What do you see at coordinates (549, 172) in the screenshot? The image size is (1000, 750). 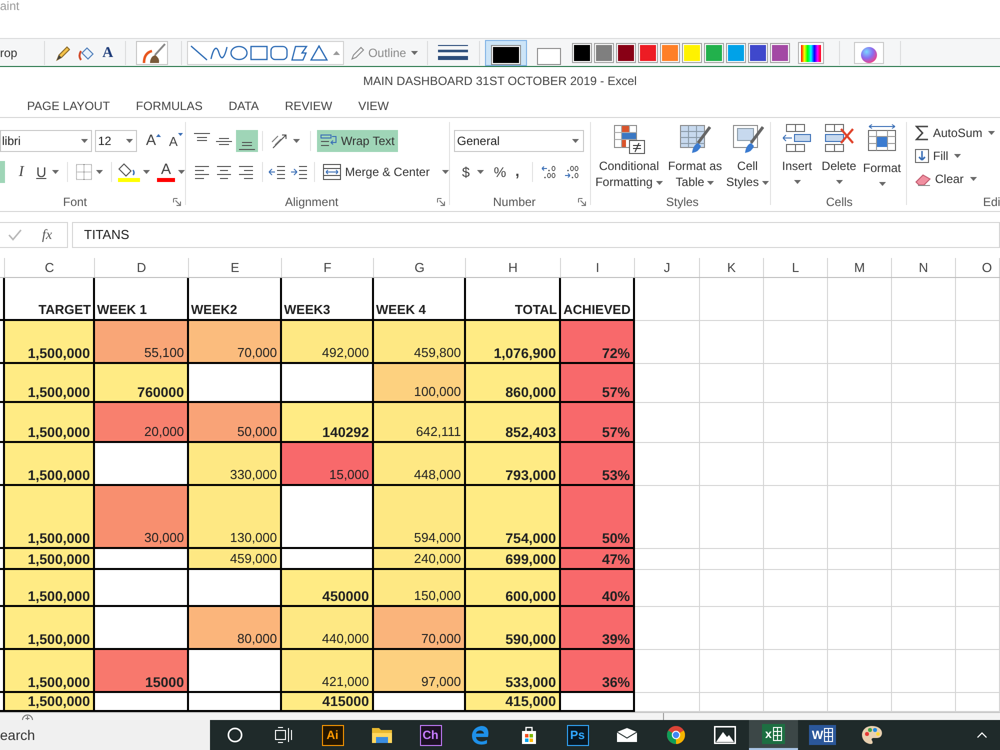 I see `increase-decimal-icon` at bounding box center [549, 172].